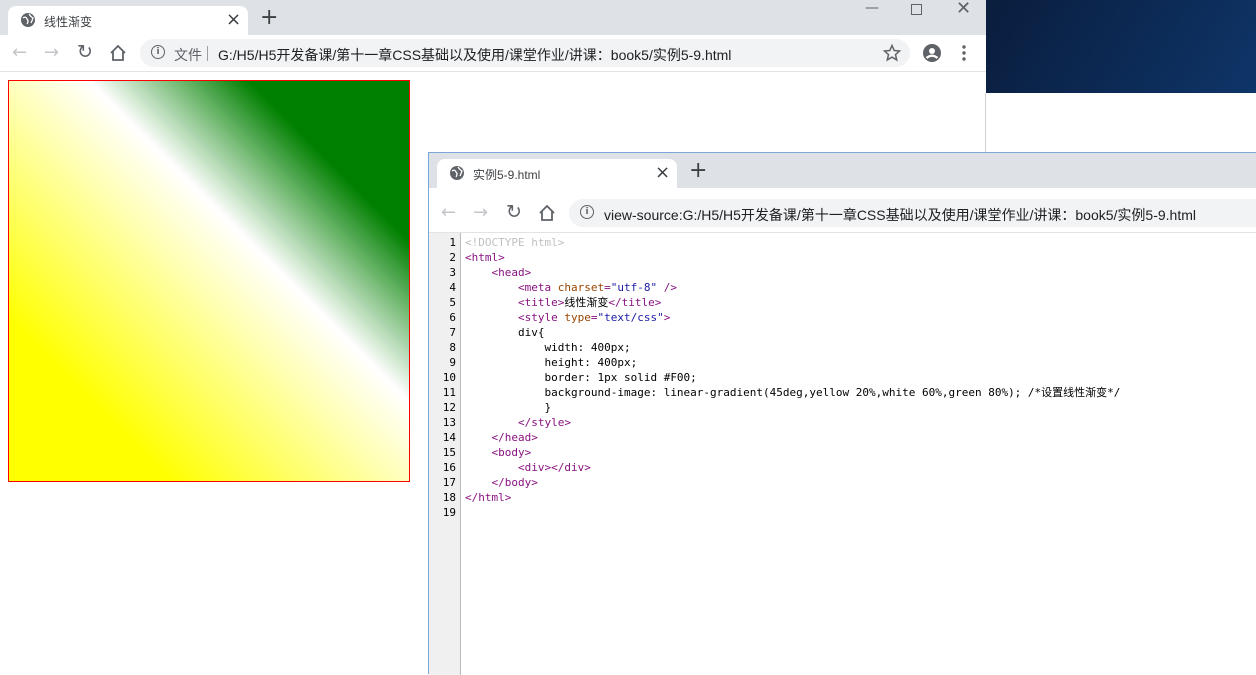  I want to click on source-token: </style>, so click(544, 422).